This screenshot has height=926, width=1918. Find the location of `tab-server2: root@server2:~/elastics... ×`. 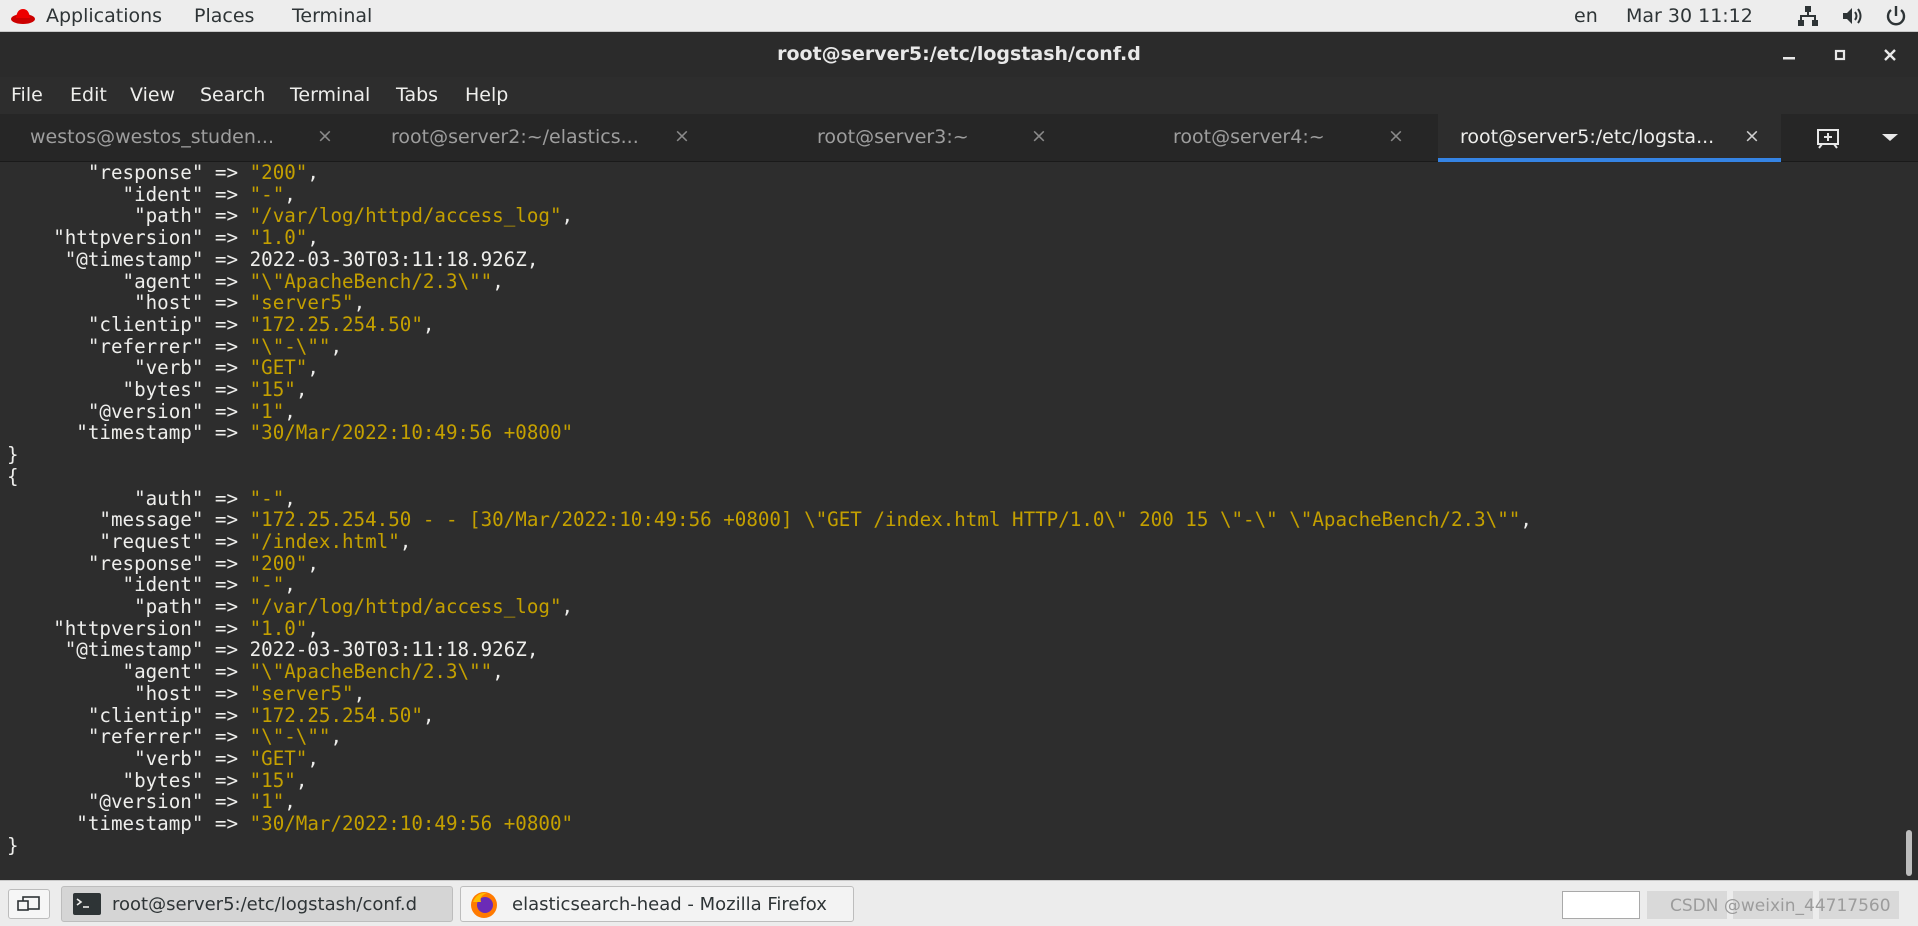

tab-server2: root@server2:~/elastics... × is located at coordinates (535, 138).